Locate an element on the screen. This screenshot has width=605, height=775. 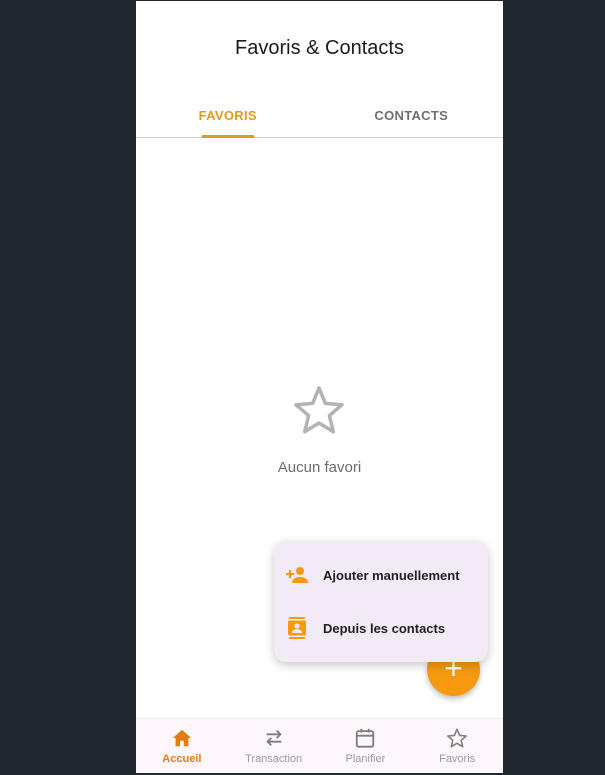
tab-contacts-label: CONTACTS is located at coordinates (411, 115).